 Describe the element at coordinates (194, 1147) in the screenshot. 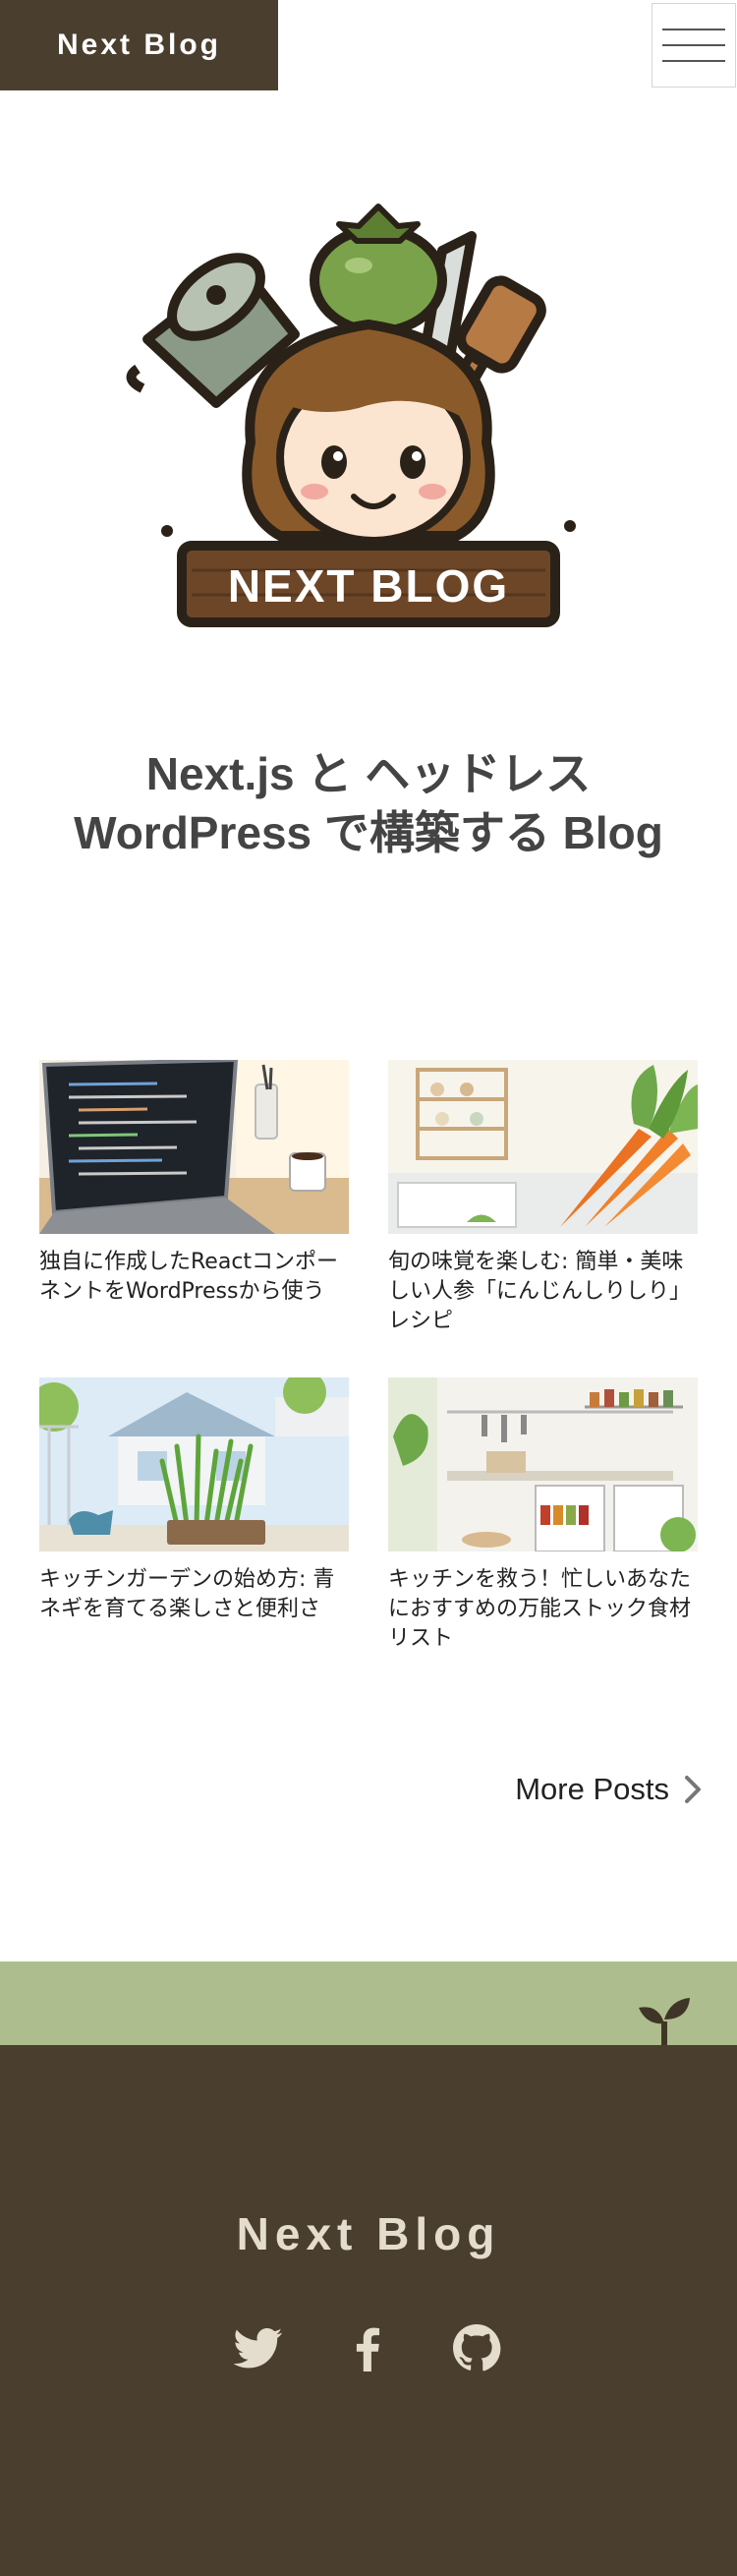

I see `post-thumbnail-laptop` at that location.